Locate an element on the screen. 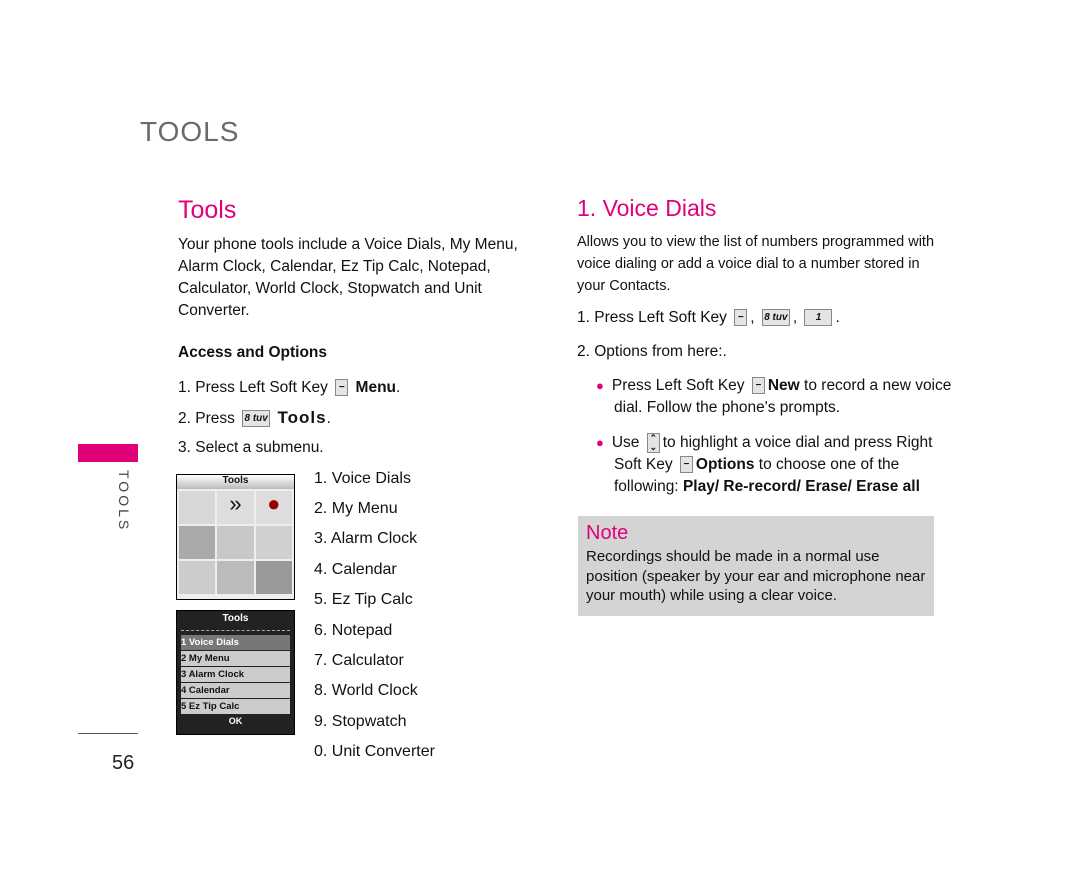 This screenshot has height=888, width=1080. list-item: 1 Voice Dials is located at coordinates (235, 642).